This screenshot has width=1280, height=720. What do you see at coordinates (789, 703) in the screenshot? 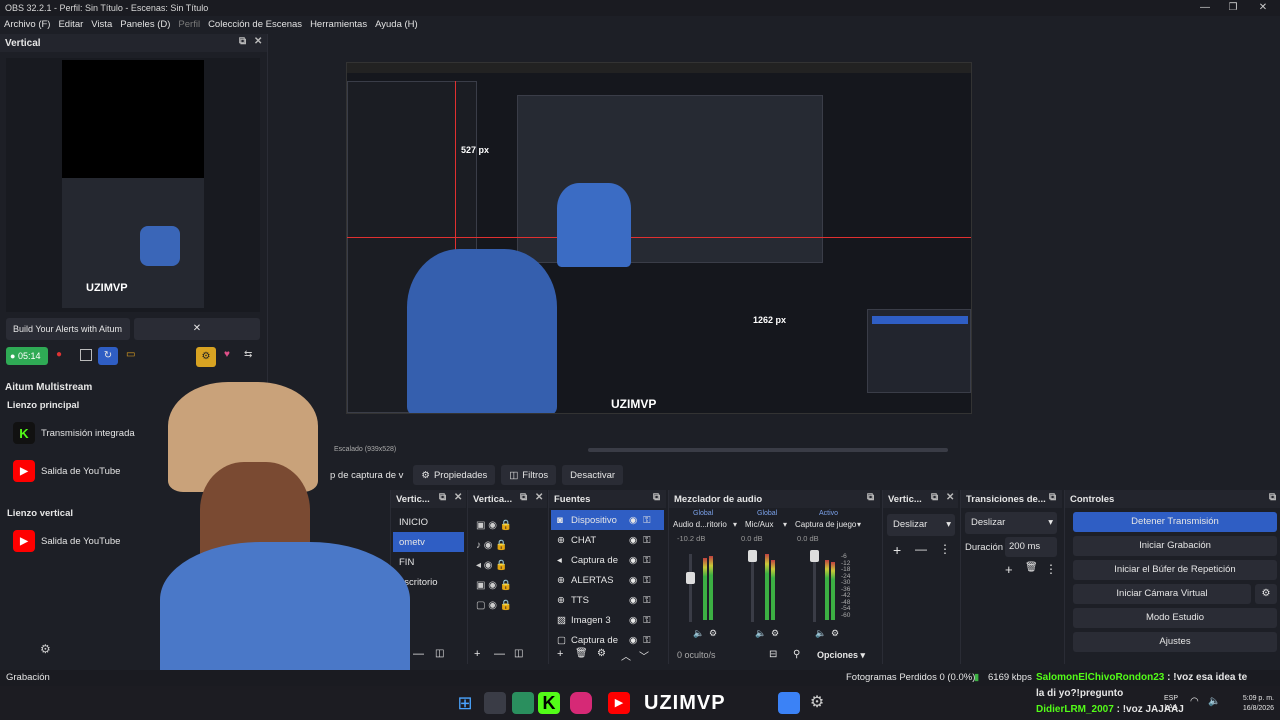
I see `app-icon` at bounding box center [789, 703].